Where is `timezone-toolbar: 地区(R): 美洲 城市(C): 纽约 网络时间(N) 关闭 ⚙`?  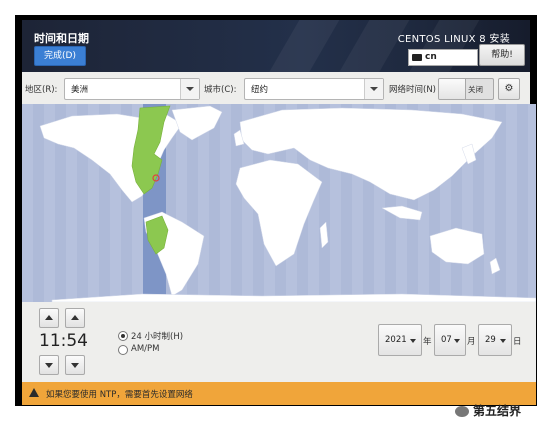 timezone-toolbar: 地区(R): 美洲 城市(C): 纽约 网络时间(N) 关闭 ⚙ is located at coordinates (276, 88).